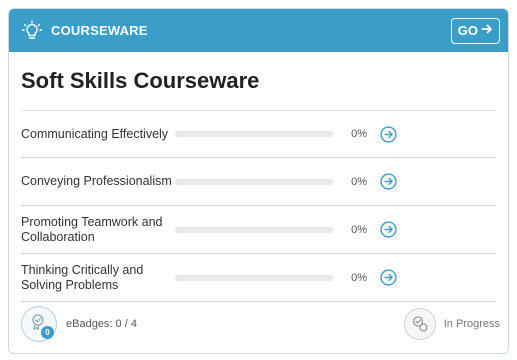 Image resolution: width=517 pixels, height=360 pixels. Describe the element at coordinates (96, 181) in the screenshot. I see `module-label: Conveying Professionalism` at that location.